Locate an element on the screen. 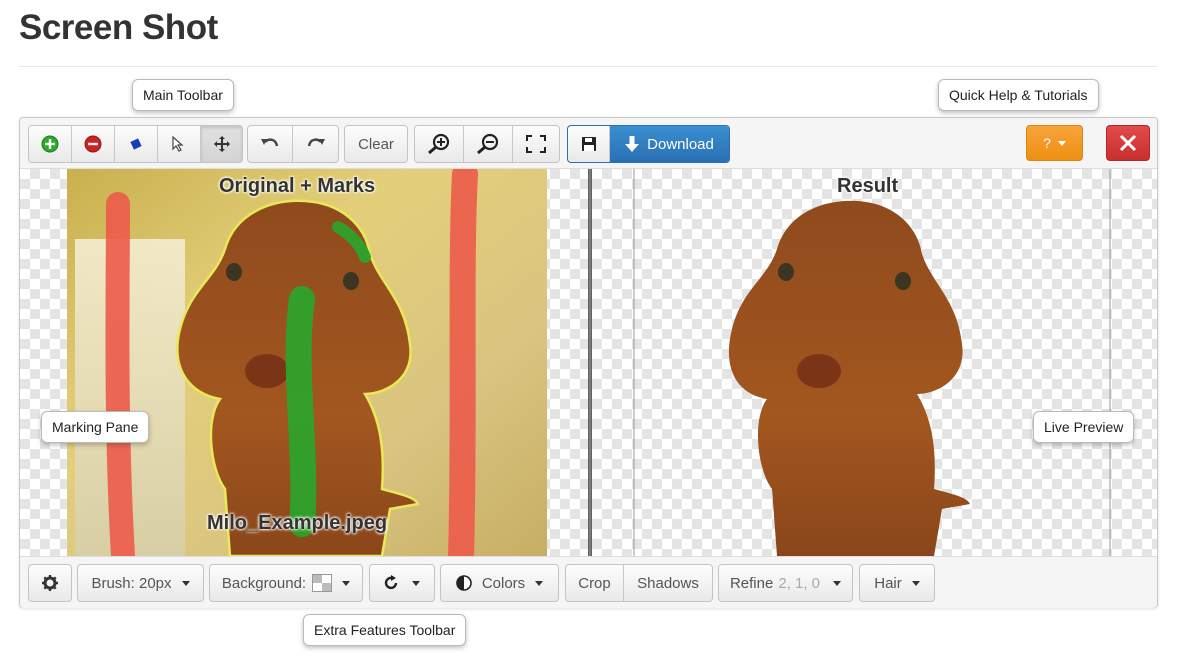  zoom-out-icon is located at coordinates (488, 144).